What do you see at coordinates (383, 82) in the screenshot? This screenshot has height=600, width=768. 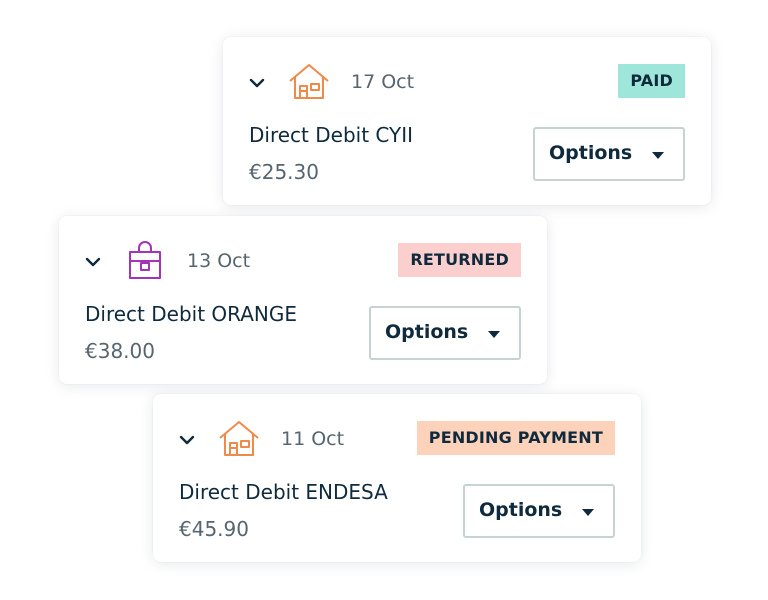 I see `payment-date: 17 Oct` at bounding box center [383, 82].